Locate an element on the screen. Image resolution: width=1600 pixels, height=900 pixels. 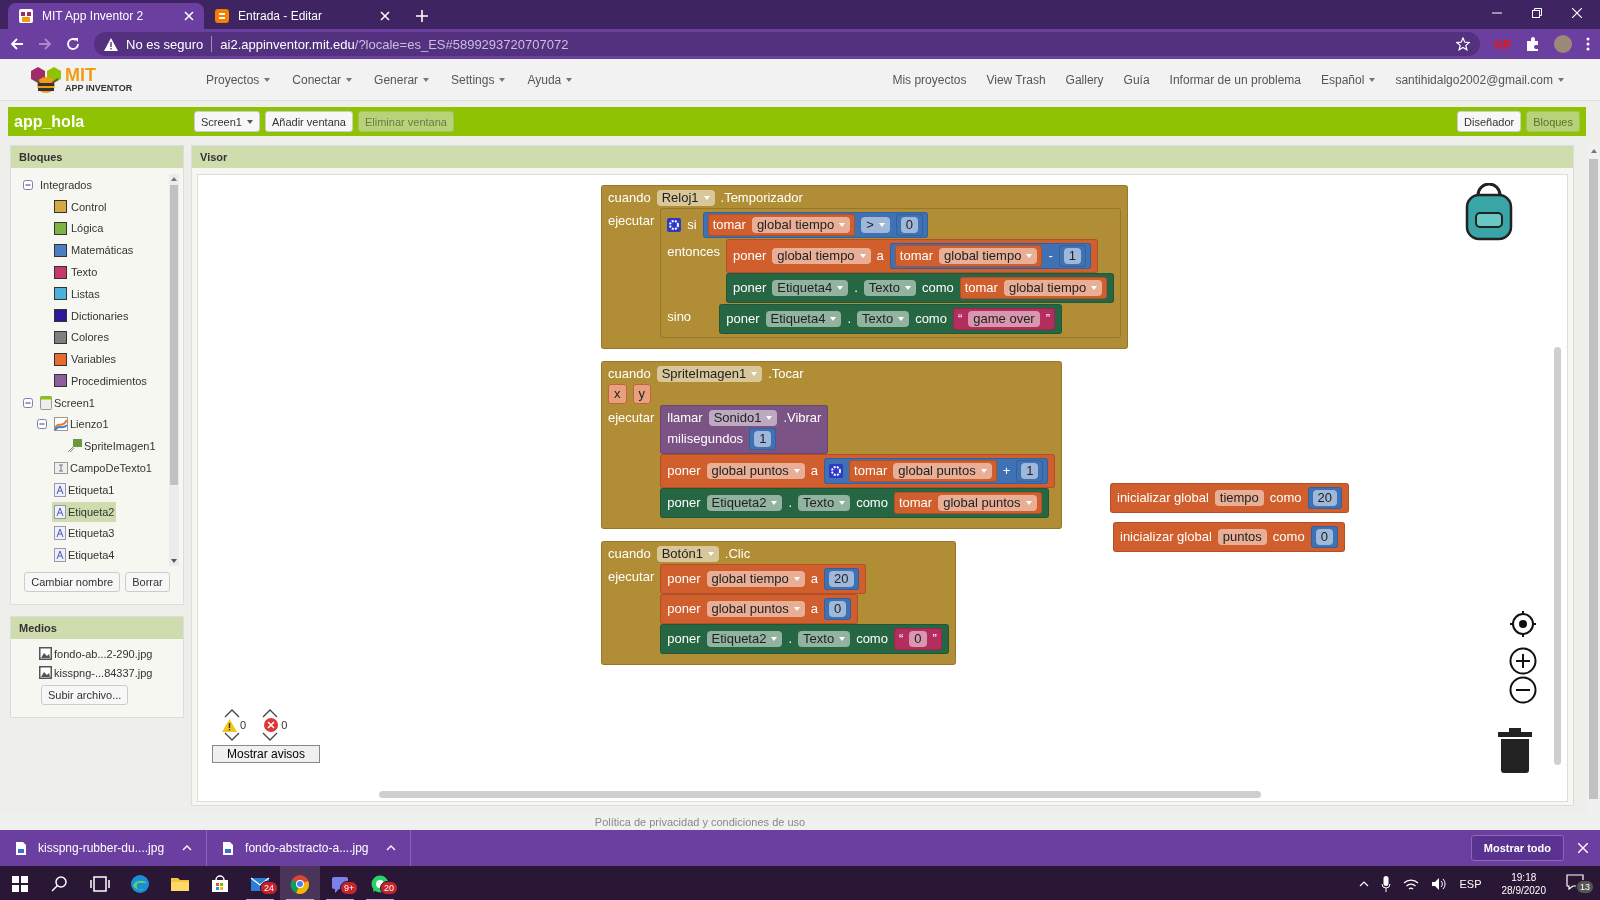
variable-block: poner global tiempo a tomar global tiempo - 1 is located at coordinates (912, 256).